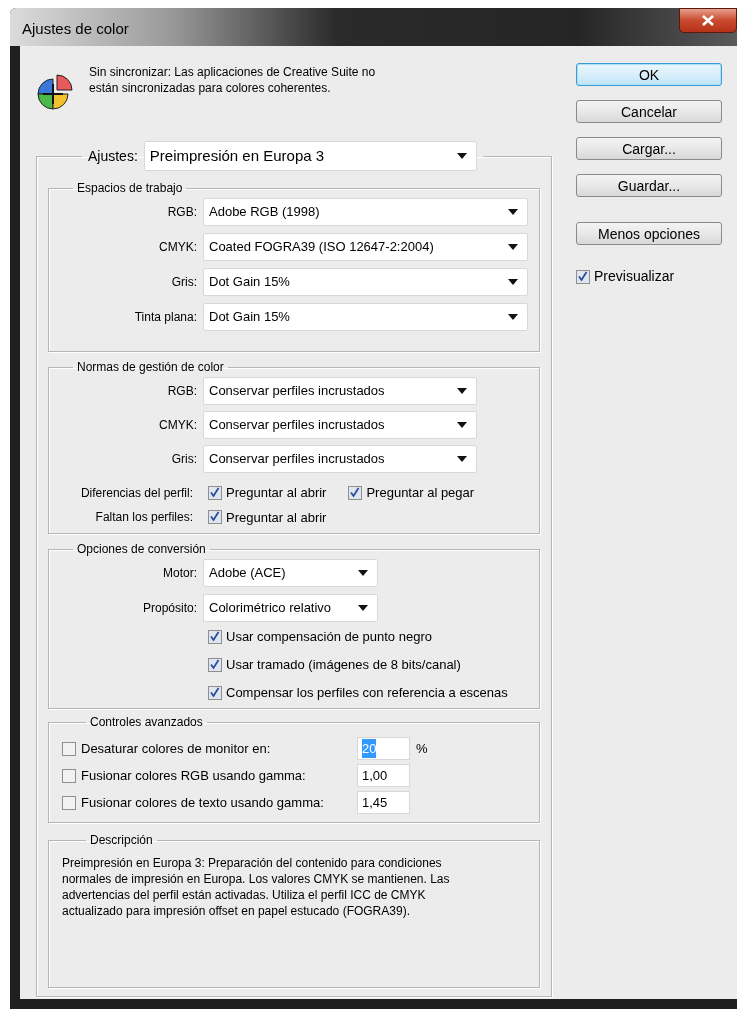  I want to click on checkbox-label: Preguntar al pegar, so click(420, 493).